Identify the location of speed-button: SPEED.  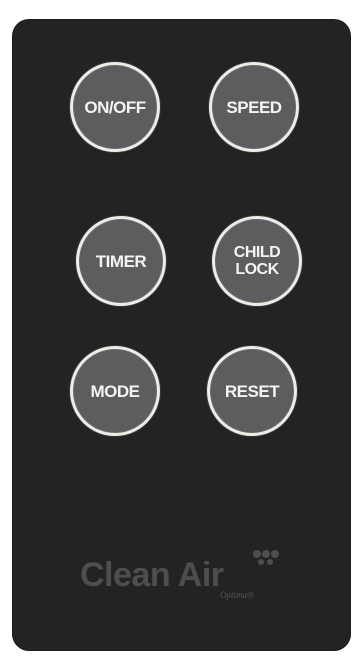
(254, 107).